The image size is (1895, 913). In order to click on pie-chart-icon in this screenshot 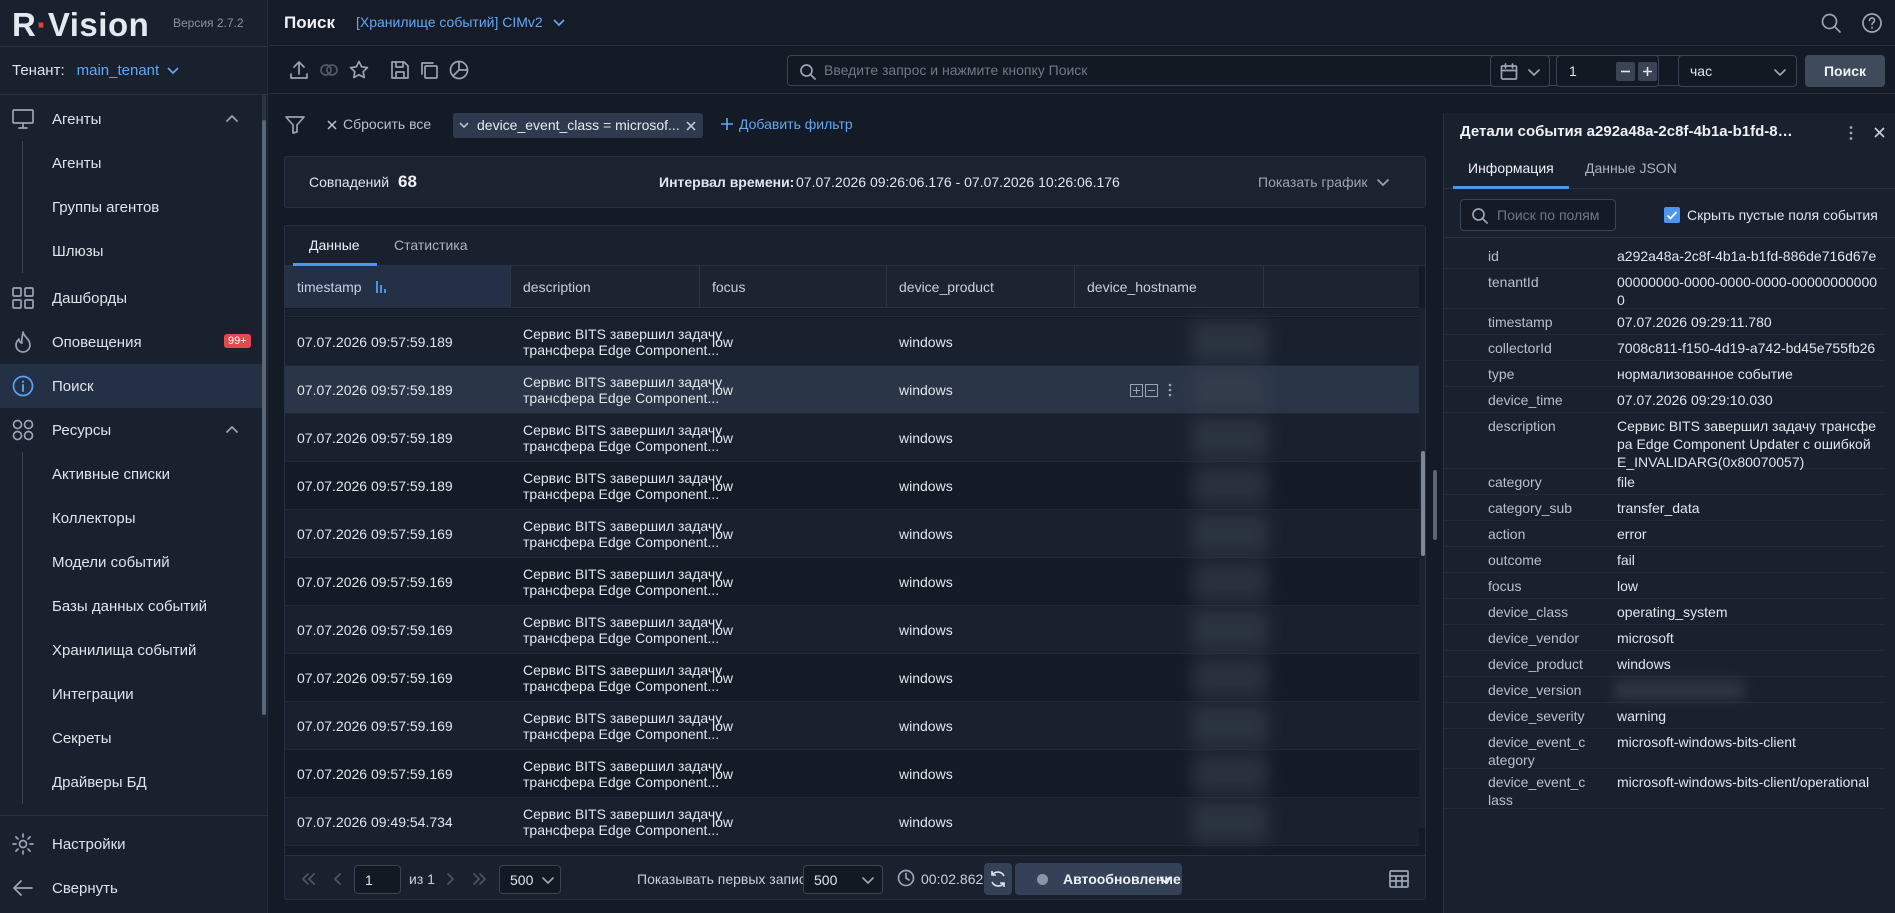, I will do `click(459, 70)`.